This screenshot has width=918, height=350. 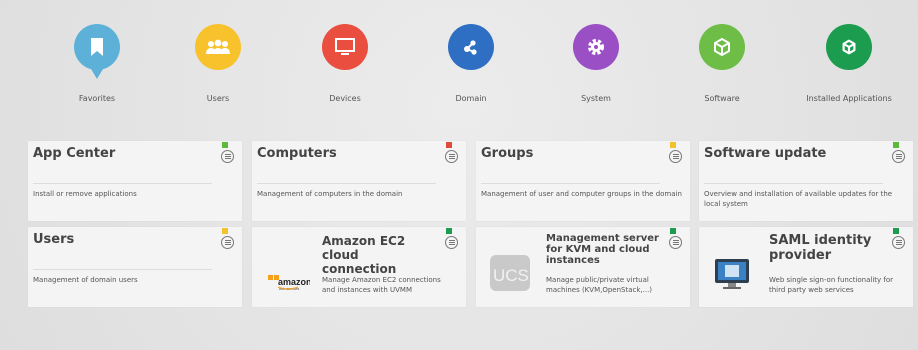 What do you see at coordinates (345, 98) in the screenshot?
I see `category-label: Devices` at bounding box center [345, 98].